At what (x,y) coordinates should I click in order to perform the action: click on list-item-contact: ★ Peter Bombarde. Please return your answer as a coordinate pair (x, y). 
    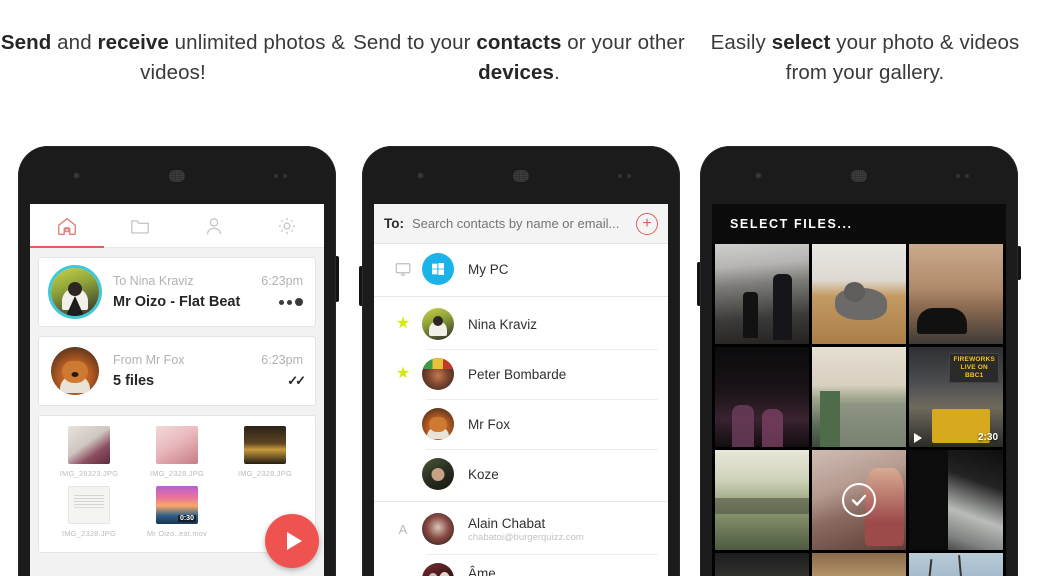
    Looking at the image, I should click on (521, 374).